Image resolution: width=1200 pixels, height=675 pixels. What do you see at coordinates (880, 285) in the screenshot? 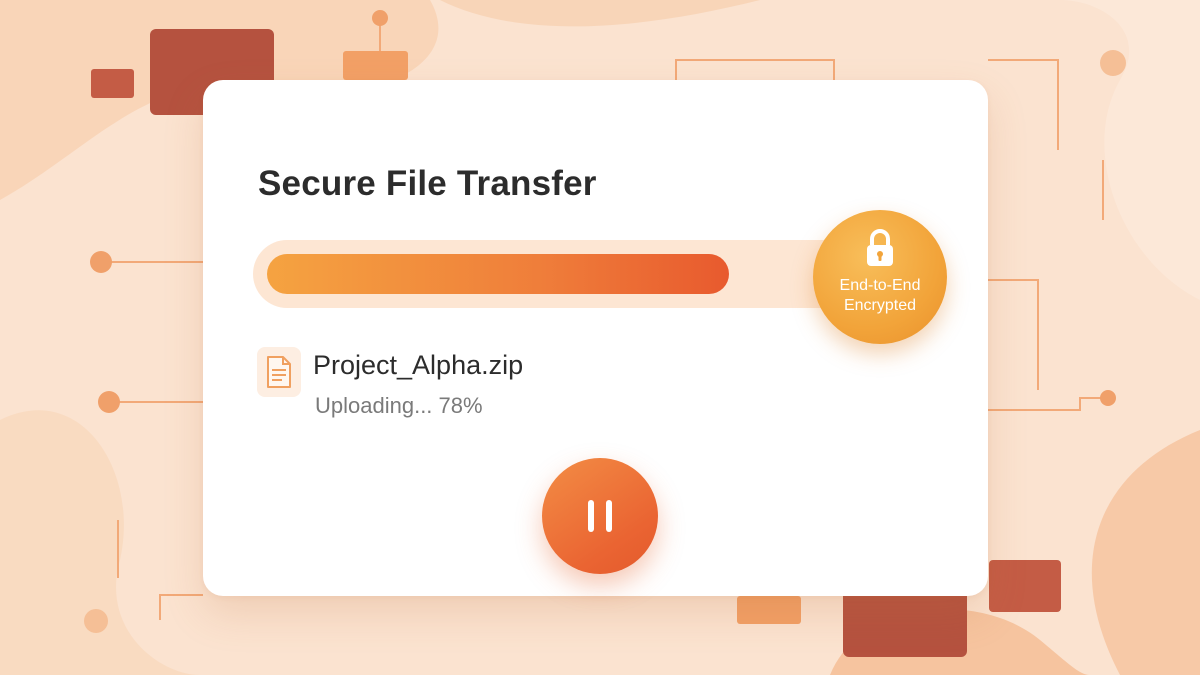
I see `badge-line-1: End-to-End` at bounding box center [880, 285].